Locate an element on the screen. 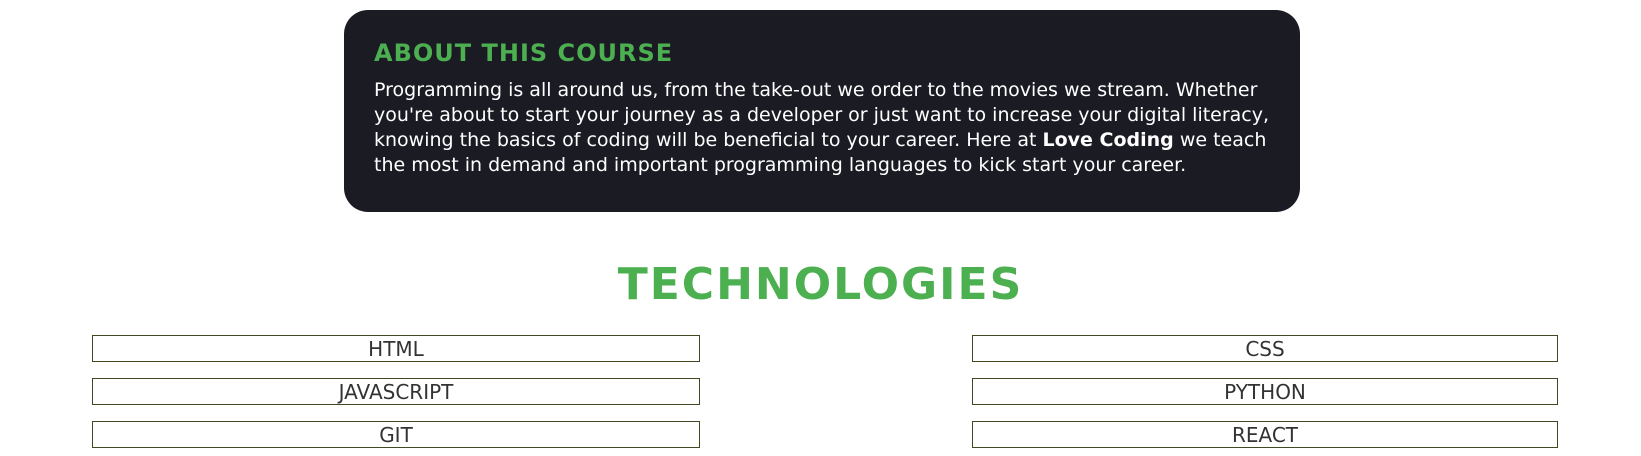 This screenshot has width=1641, height=456. technology-item-react: REACT is located at coordinates (1265, 434).